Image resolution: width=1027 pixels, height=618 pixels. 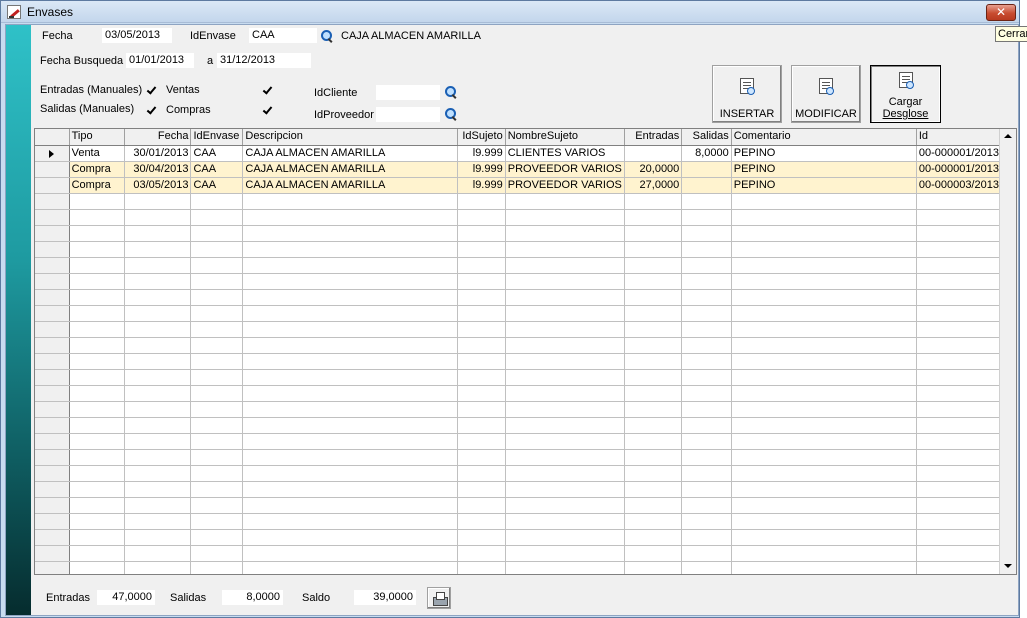 I want to click on table-cell: 03/05/2013, so click(x=158, y=185).